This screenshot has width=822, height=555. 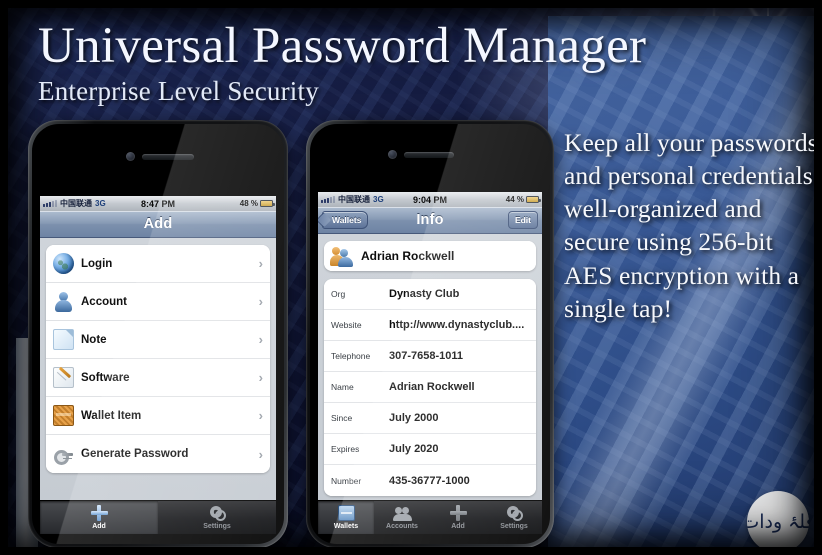 I want to click on info-row-value: 435-36777-1000, so click(x=429, y=480).